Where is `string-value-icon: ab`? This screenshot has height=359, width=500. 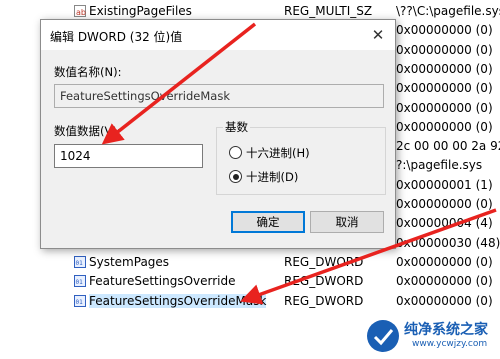
string-value-icon: ab is located at coordinates (80, 11).